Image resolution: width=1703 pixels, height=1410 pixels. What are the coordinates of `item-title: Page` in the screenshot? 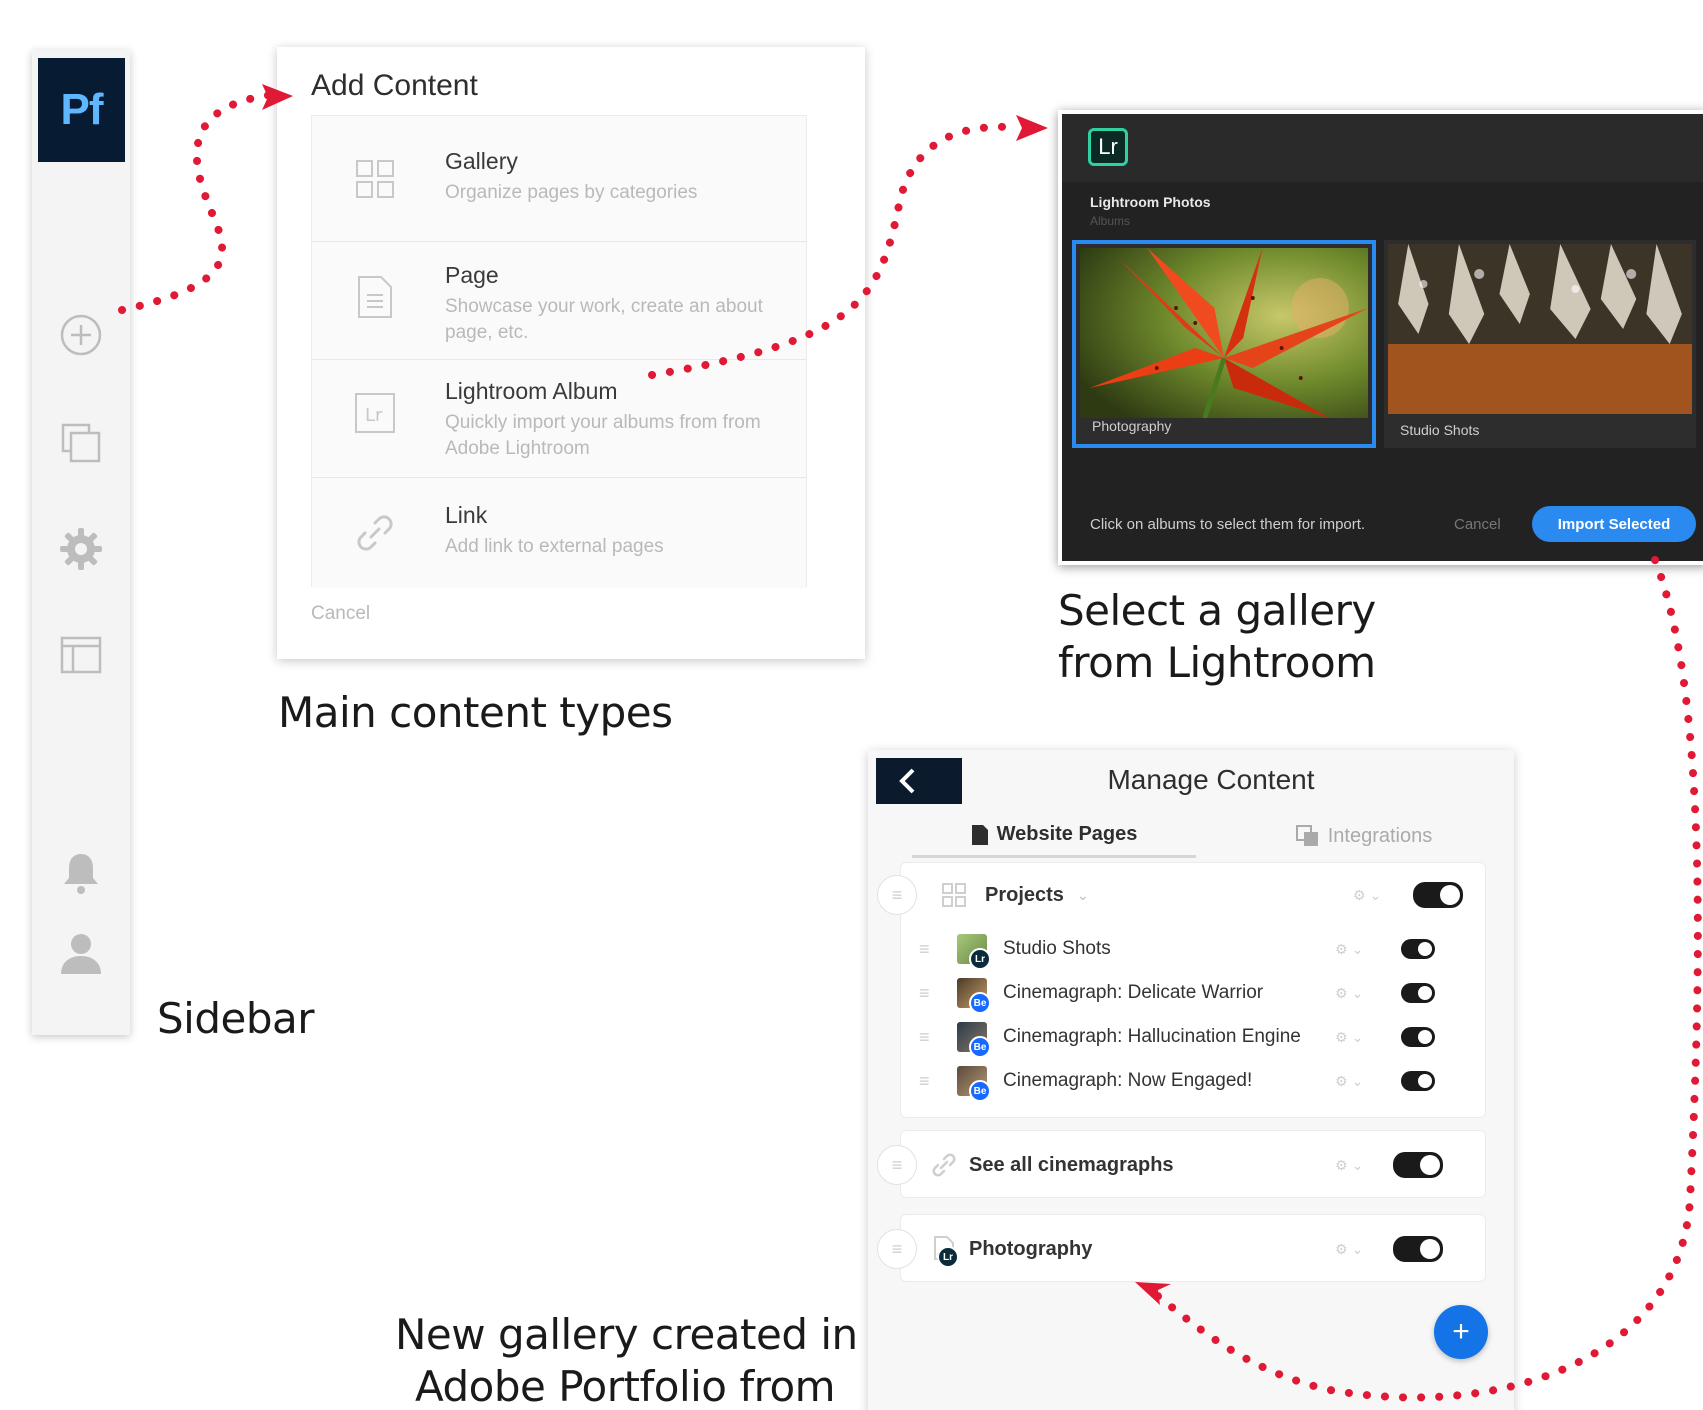 It's located at (472, 275).